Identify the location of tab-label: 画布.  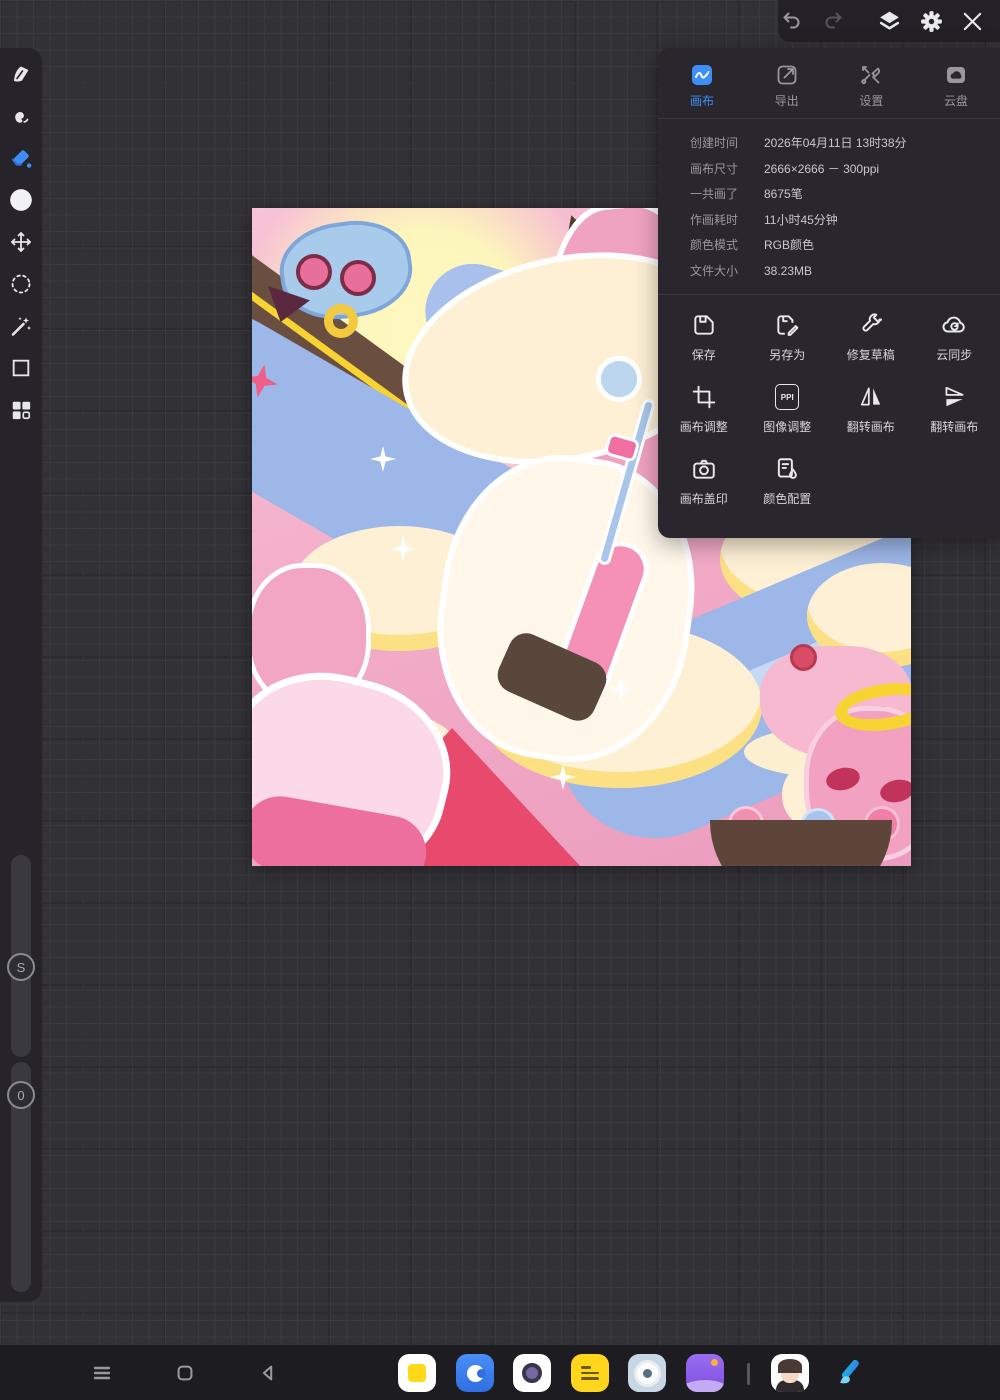
(702, 101).